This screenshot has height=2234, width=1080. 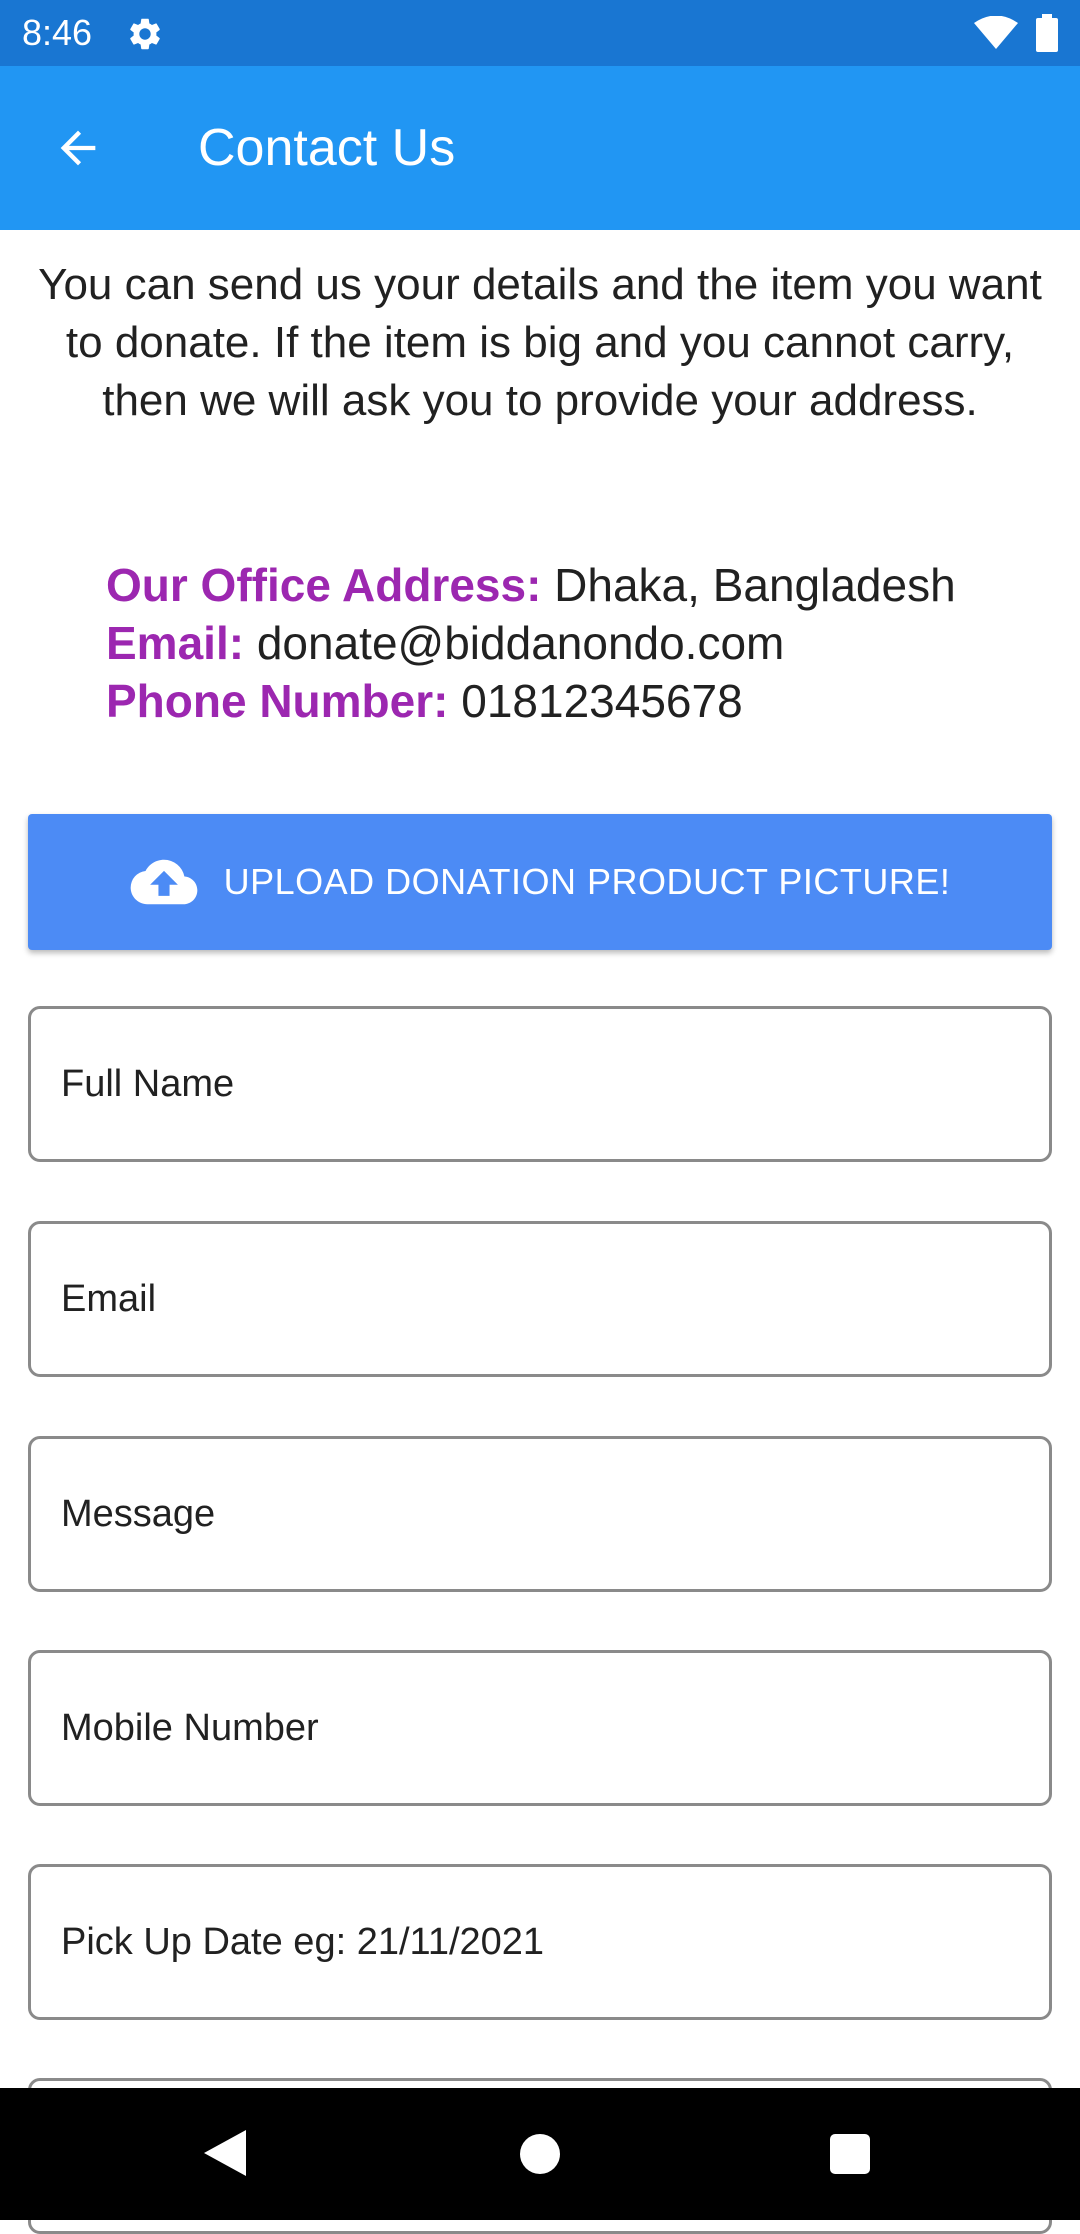 I want to click on mobile-number-field, so click(x=540, y=1728).